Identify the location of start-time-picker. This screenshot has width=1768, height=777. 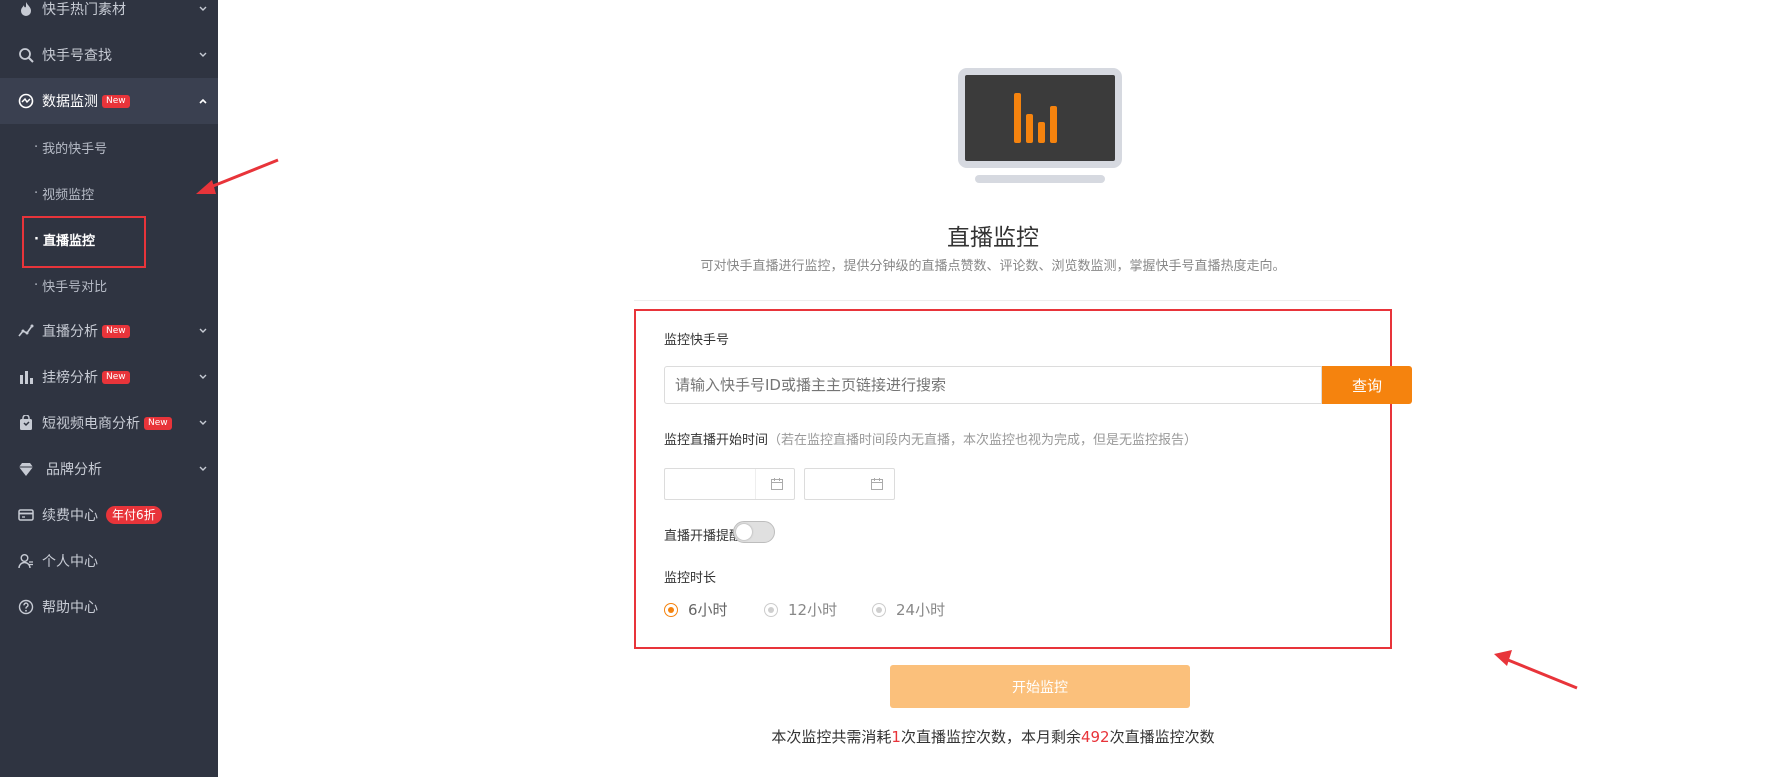
(849, 484).